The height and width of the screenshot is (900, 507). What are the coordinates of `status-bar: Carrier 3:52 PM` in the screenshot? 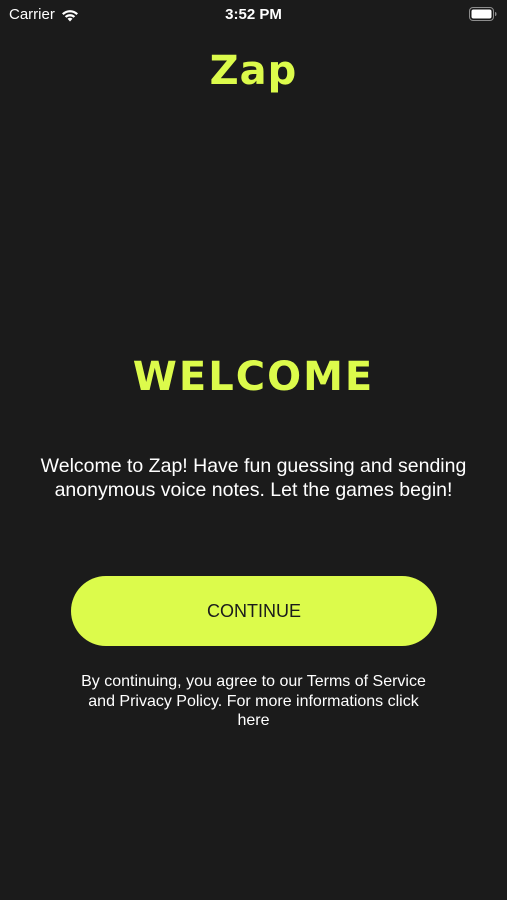 It's located at (253, 14).